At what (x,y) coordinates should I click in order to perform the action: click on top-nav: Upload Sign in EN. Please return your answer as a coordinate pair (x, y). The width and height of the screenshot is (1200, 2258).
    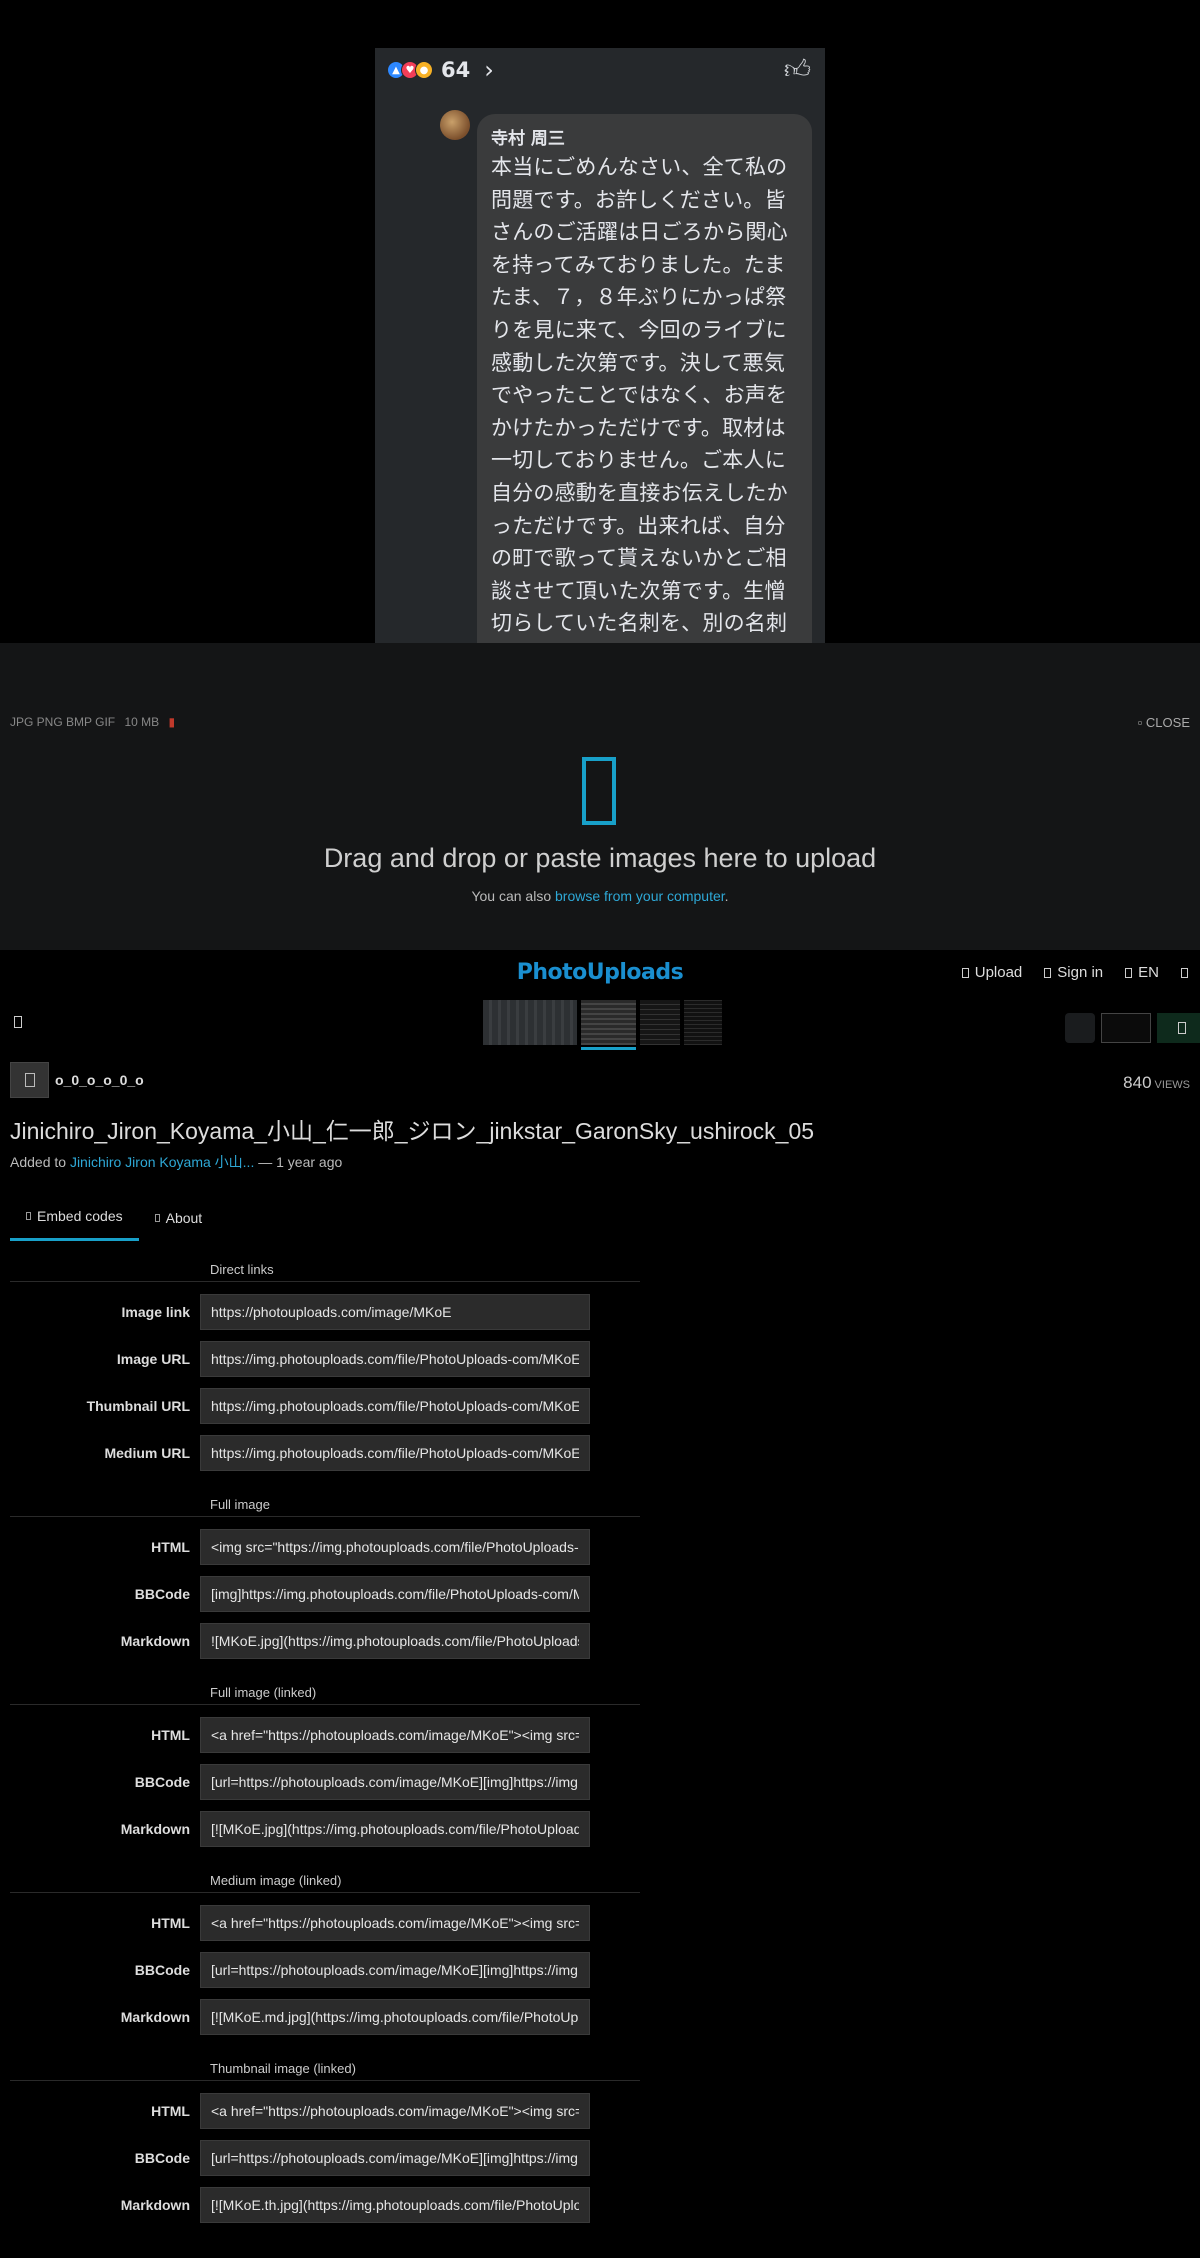
    Looking at the image, I should click on (1074, 972).